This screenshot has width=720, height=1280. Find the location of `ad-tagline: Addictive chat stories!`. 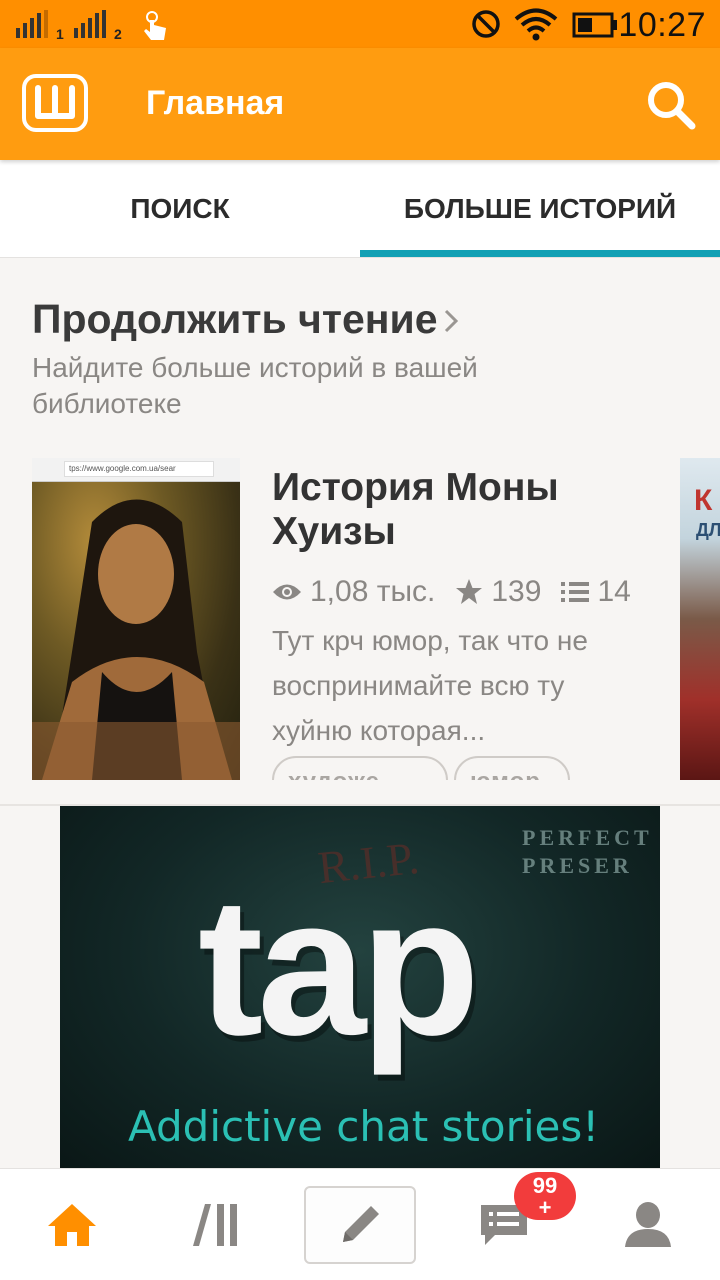

ad-tagline: Addictive chat stories! is located at coordinates (364, 1126).